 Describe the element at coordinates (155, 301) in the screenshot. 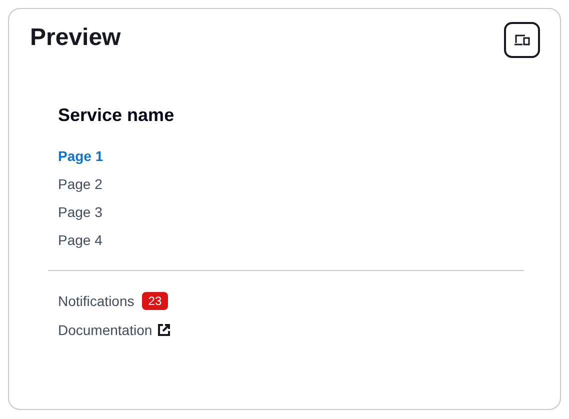

I see `count-badge: 23` at that location.